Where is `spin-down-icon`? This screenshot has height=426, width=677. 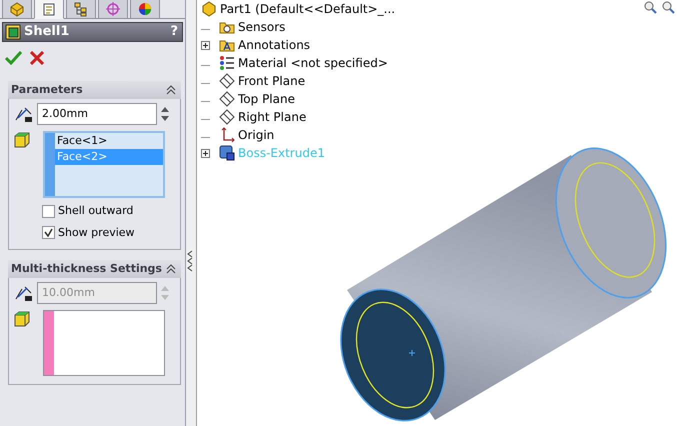 spin-down-icon is located at coordinates (165, 118).